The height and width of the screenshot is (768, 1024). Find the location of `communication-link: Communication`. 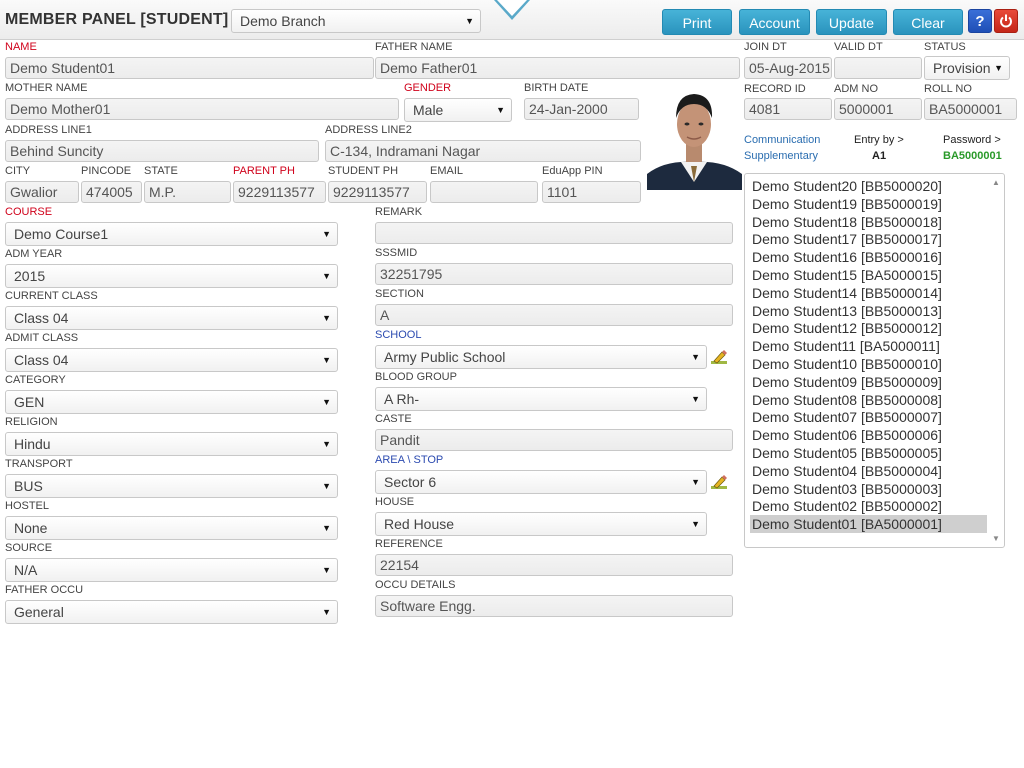

communication-link: Communication is located at coordinates (782, 140).